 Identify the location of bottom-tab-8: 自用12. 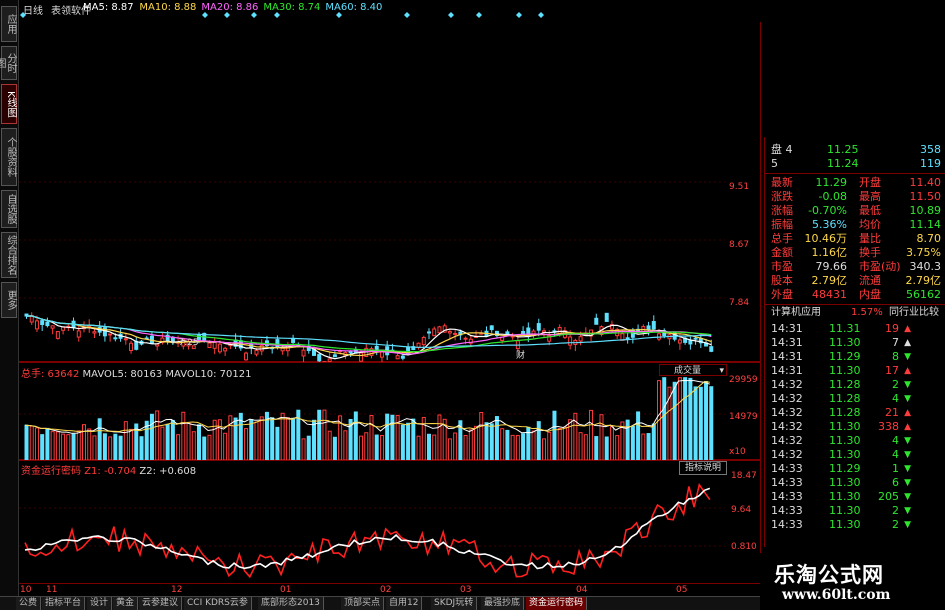
(404, 603).